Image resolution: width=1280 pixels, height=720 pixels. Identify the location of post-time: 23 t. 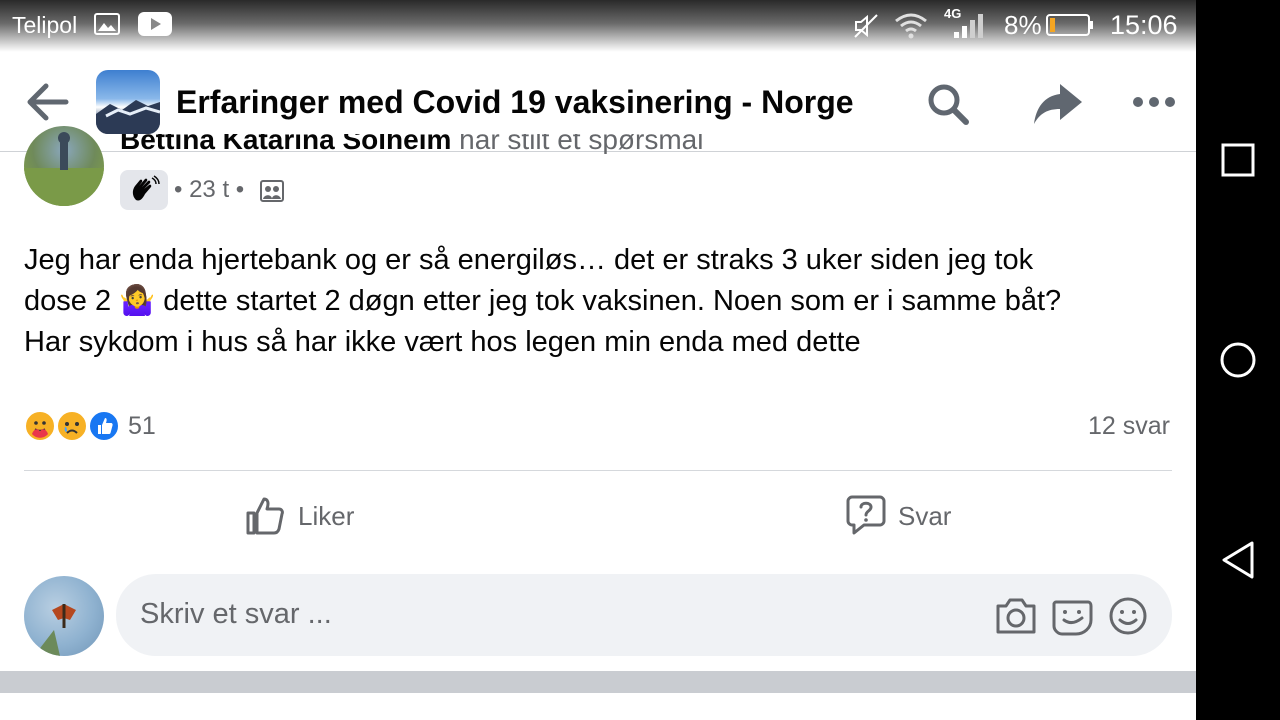
(209, 189).